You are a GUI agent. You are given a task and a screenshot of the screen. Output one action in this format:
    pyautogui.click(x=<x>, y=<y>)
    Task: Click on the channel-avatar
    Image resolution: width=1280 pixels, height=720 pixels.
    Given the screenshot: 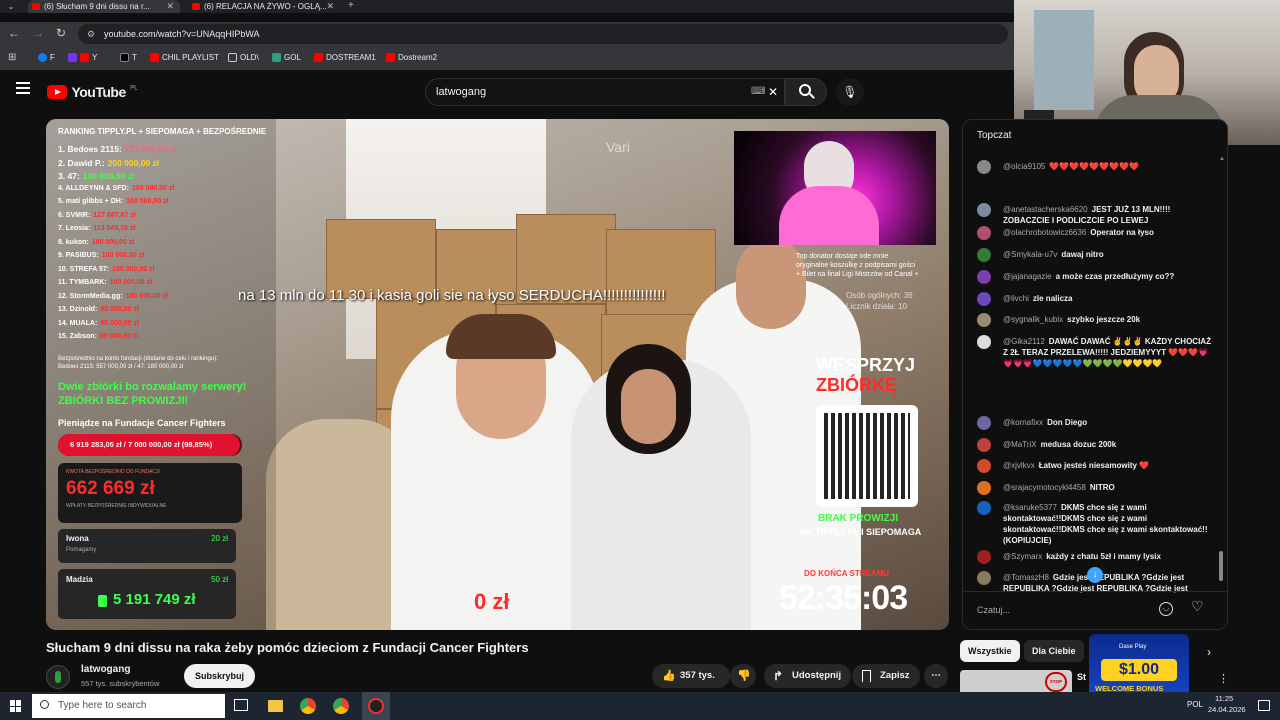 What is the action you would take?
    pyautogui.click(x=58, y=677)
    